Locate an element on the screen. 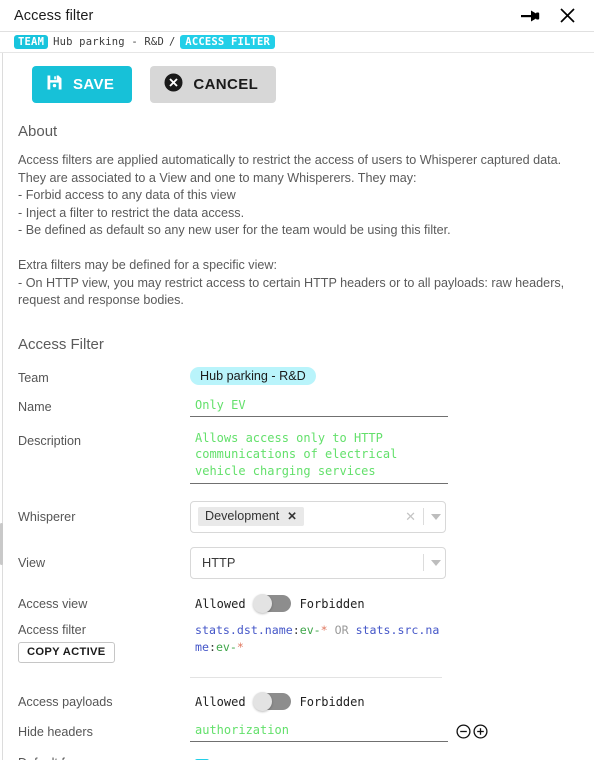 This screenshot has height=760, width=594. team-badge: Hub parking - R&D is located at coordinates (253, 375).